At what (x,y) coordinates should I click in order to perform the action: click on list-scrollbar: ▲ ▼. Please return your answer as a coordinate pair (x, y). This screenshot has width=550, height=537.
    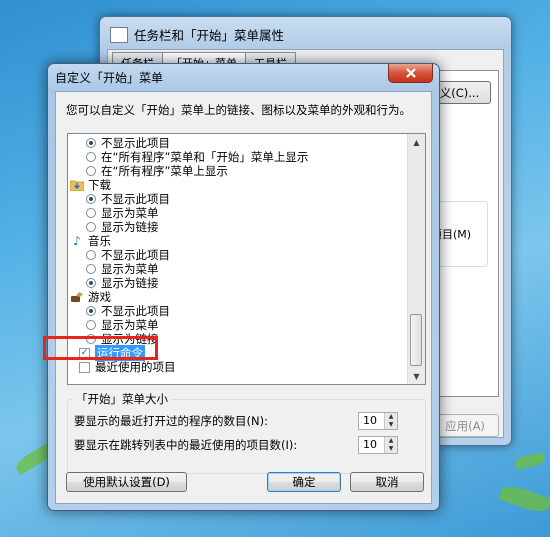
    Looking at the image, I should click on (416, 259).